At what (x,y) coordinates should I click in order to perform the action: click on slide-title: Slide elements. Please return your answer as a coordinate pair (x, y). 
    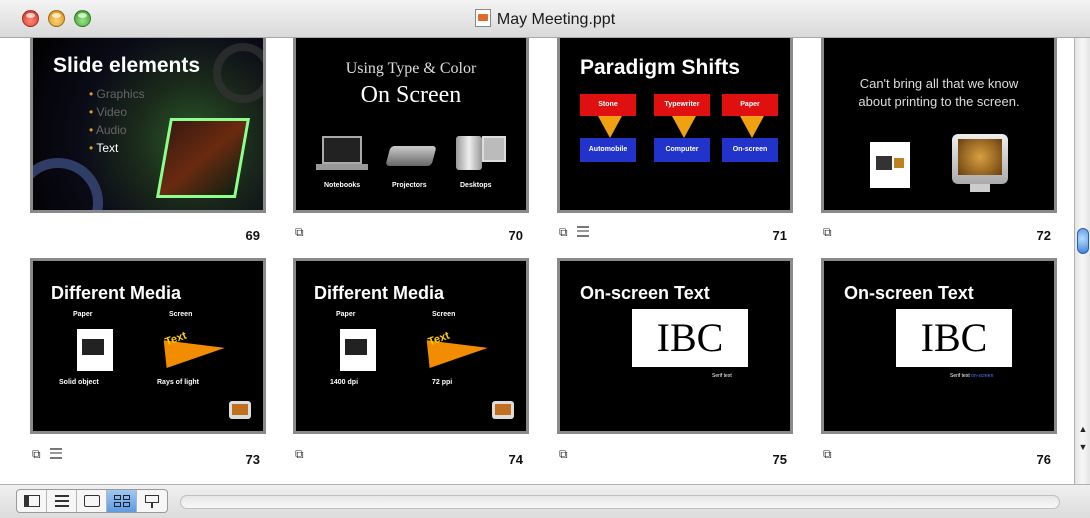
    Looking at the image, I should click on (127, 65).